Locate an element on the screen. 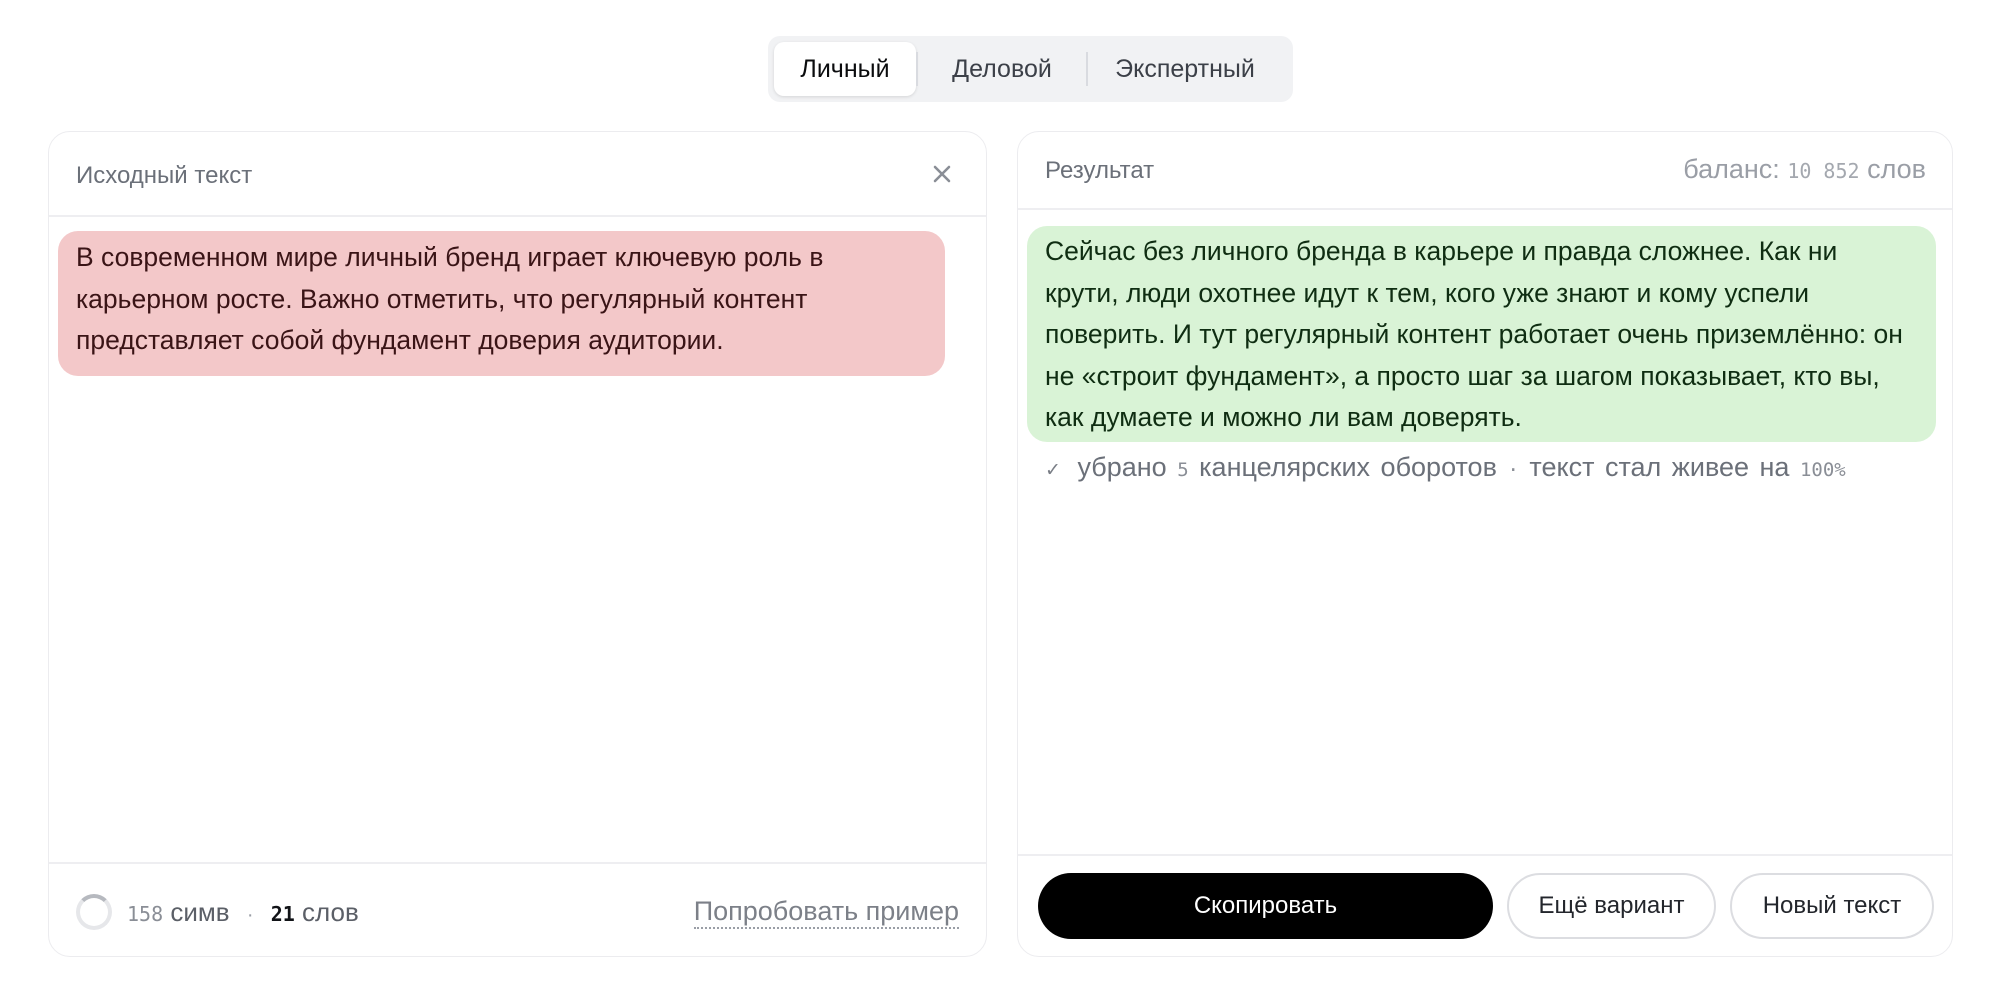  livelier-value: 100% is located at coordinates (1822, 470).